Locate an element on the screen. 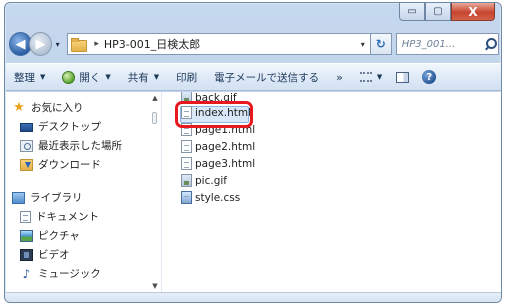 This screenshot has height=307, width=506. print-label: 印刷 is located at coordinates (187, 77).